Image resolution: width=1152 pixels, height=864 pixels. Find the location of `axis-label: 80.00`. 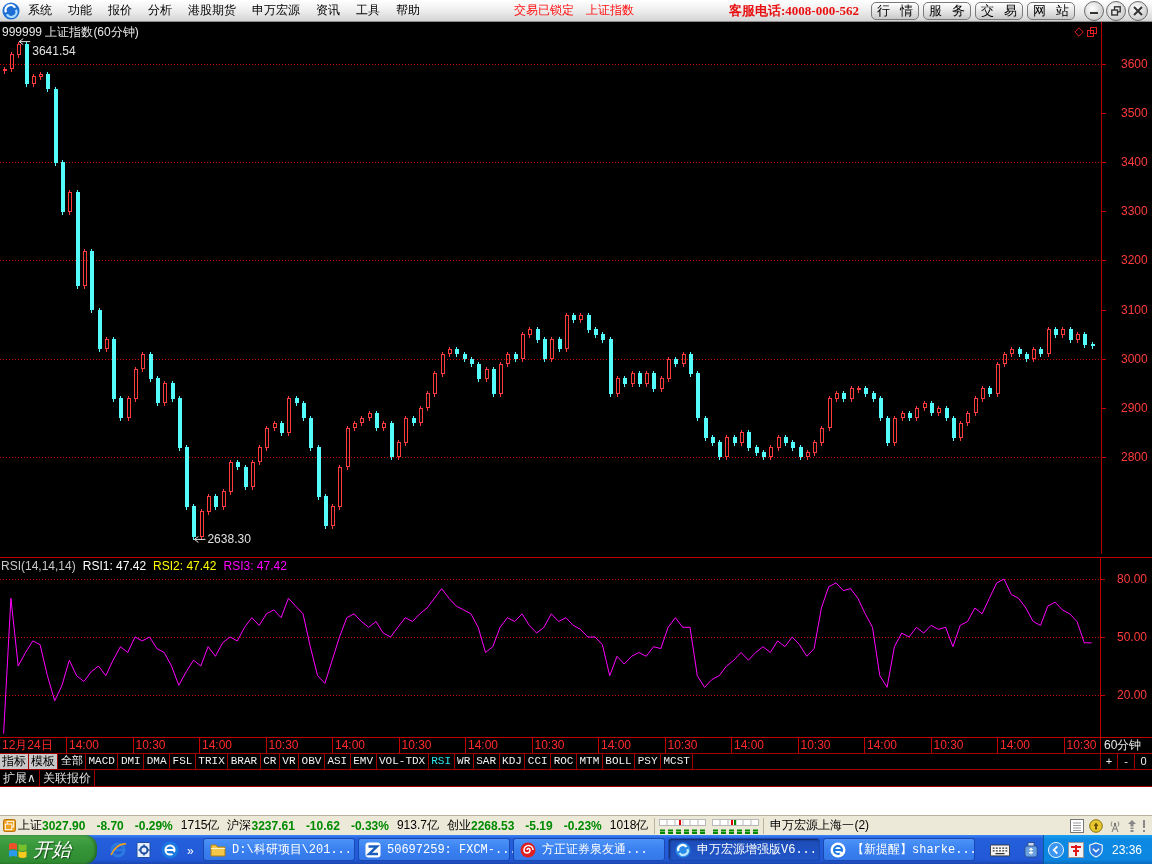

axis-label: 80.00 is located at coordinates (1132, 579).